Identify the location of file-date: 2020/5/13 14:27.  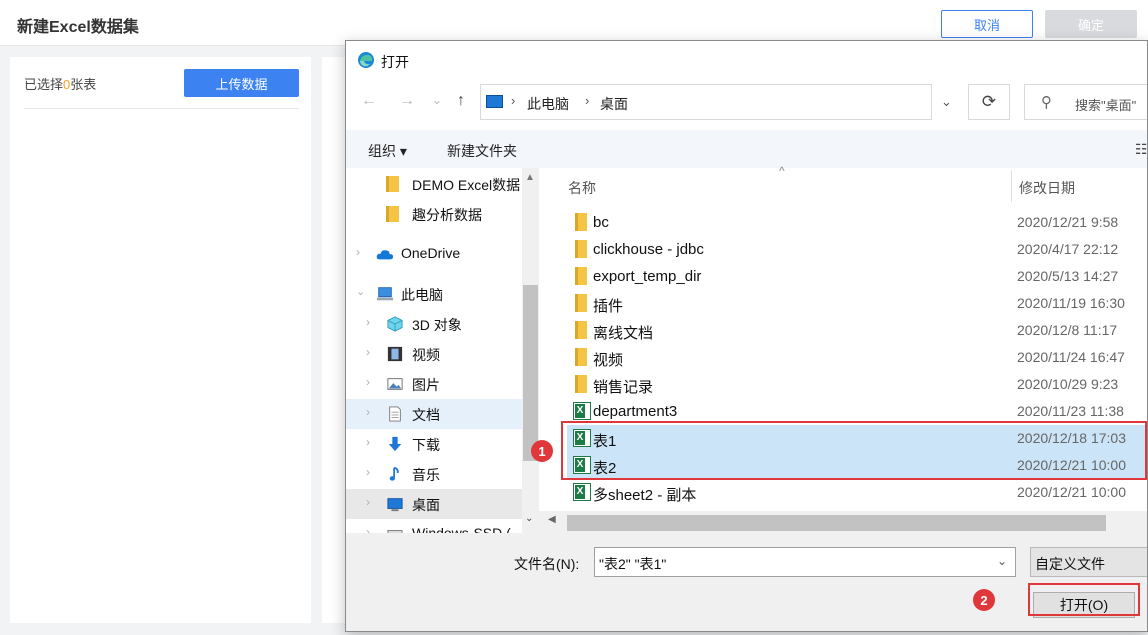
(1068, 276).